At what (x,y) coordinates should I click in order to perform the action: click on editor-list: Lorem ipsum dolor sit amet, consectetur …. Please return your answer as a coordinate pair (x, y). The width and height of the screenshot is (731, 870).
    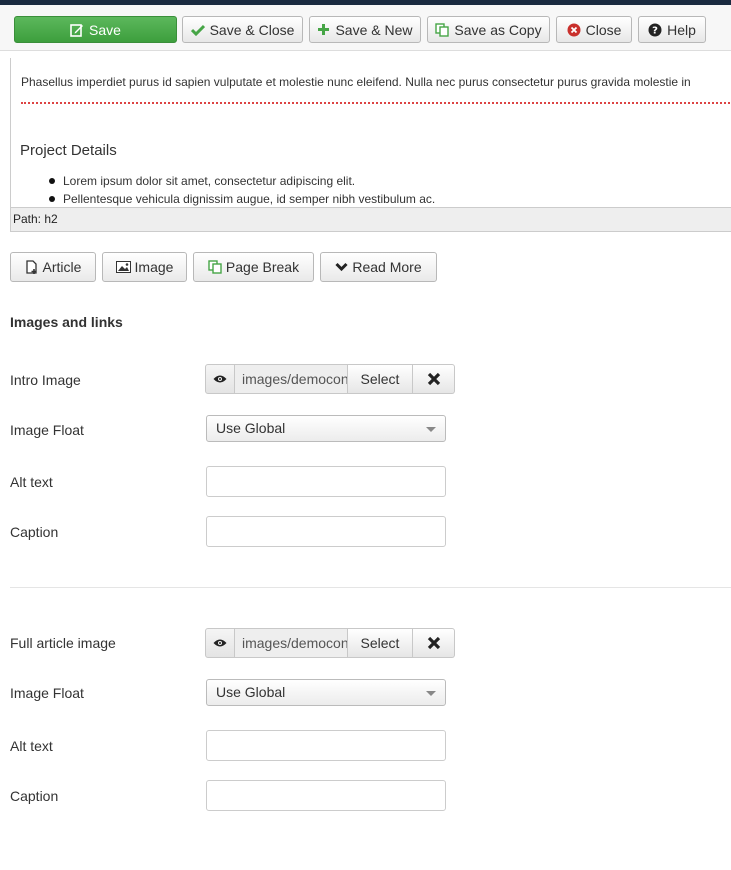
    Looking at the image, I should click on (240, 190).